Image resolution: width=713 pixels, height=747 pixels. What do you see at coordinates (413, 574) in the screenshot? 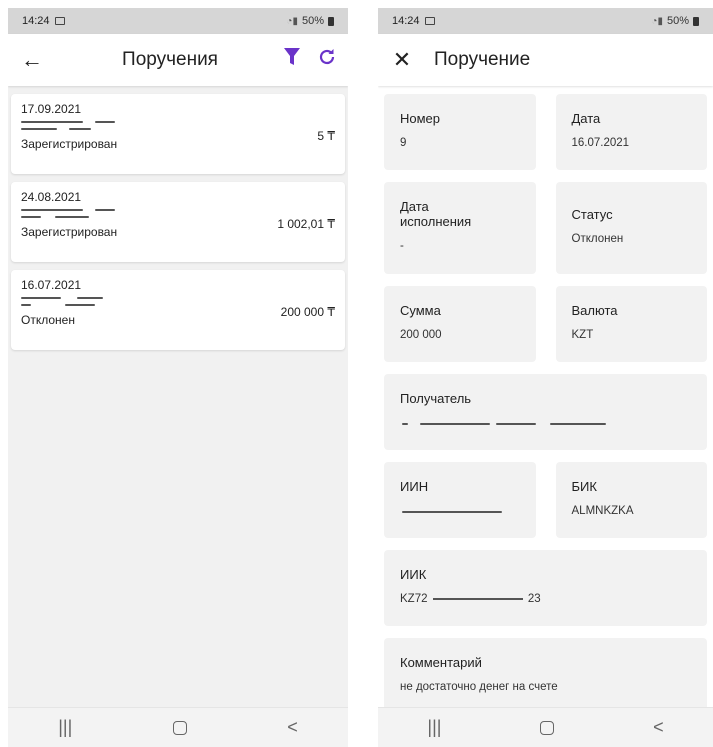
I see `field-label: ИИК` at bounding box center [413, 574].